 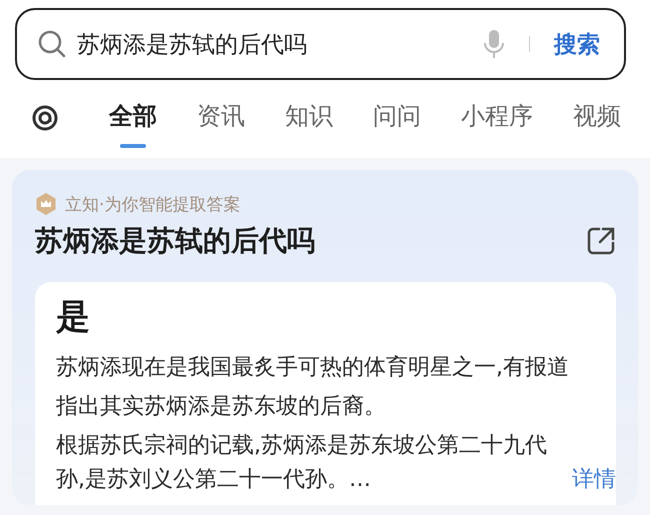 What do you see at coordinates (152, 205) in the screenshot?
I see `source-label: 立知·为你智能提取答案` at bounding box center [152, 205].